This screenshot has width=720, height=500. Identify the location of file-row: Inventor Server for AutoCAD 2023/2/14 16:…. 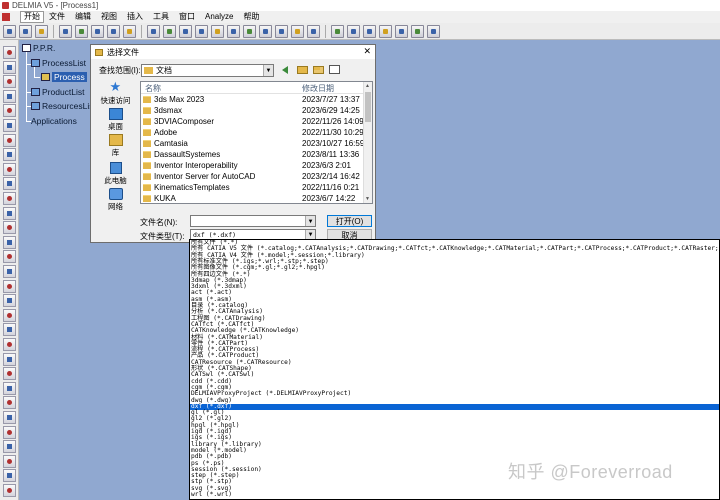
(252, 176).